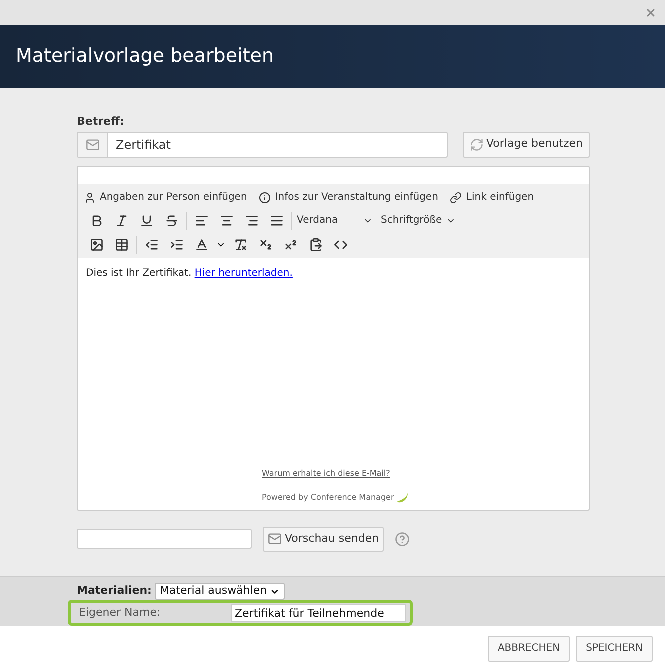  I want to click on font-dropdown: Verdana, so click(335, 220).